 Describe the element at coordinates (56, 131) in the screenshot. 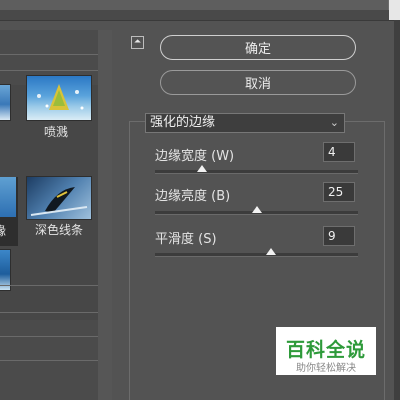

I see `filter-label-sprayed: 喷溅` at that location.